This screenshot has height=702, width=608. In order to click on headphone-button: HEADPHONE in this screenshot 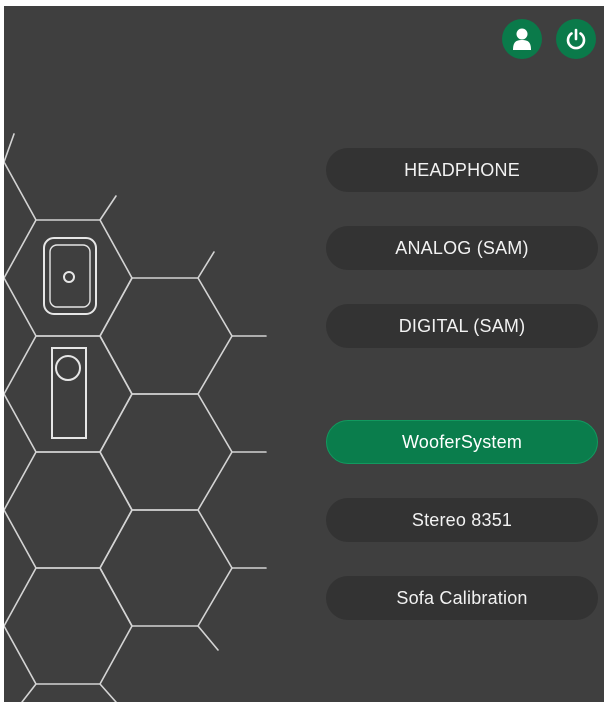, I will do `click(462, 170)`.